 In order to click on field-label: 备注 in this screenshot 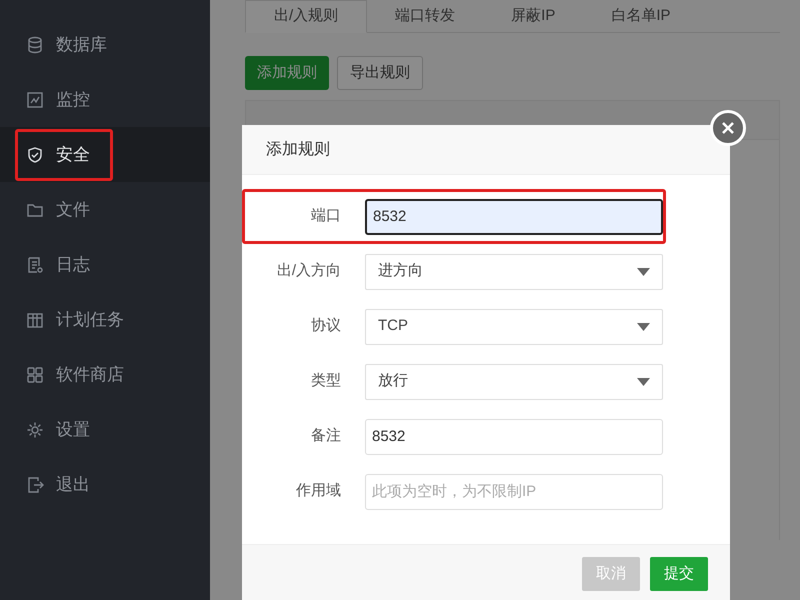, I will do `click(325, 436)`.